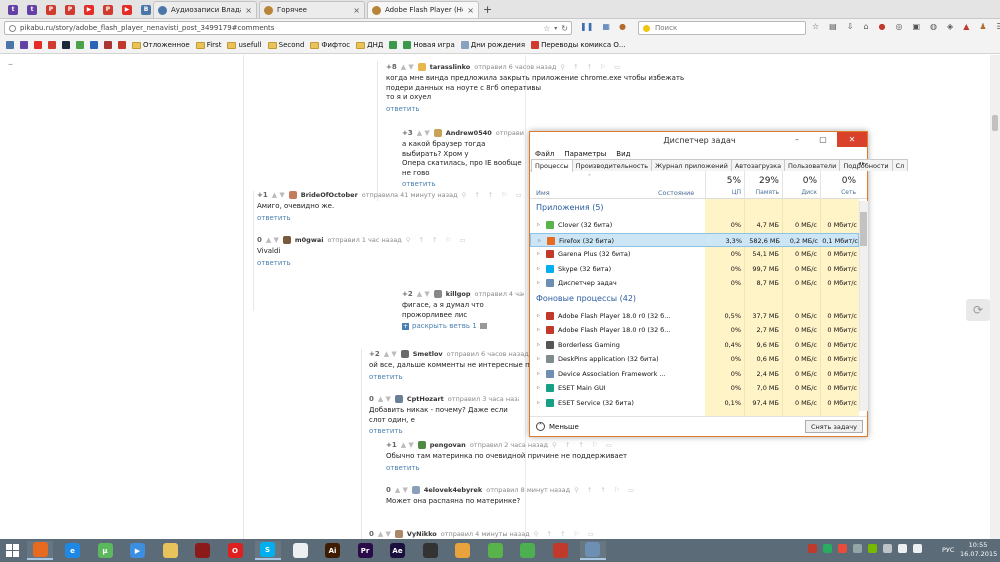 The image size is (1000, 562). Describe the element at coordinates (917, 548) in the screenshot. I see `tray-volume-icon` at that location.